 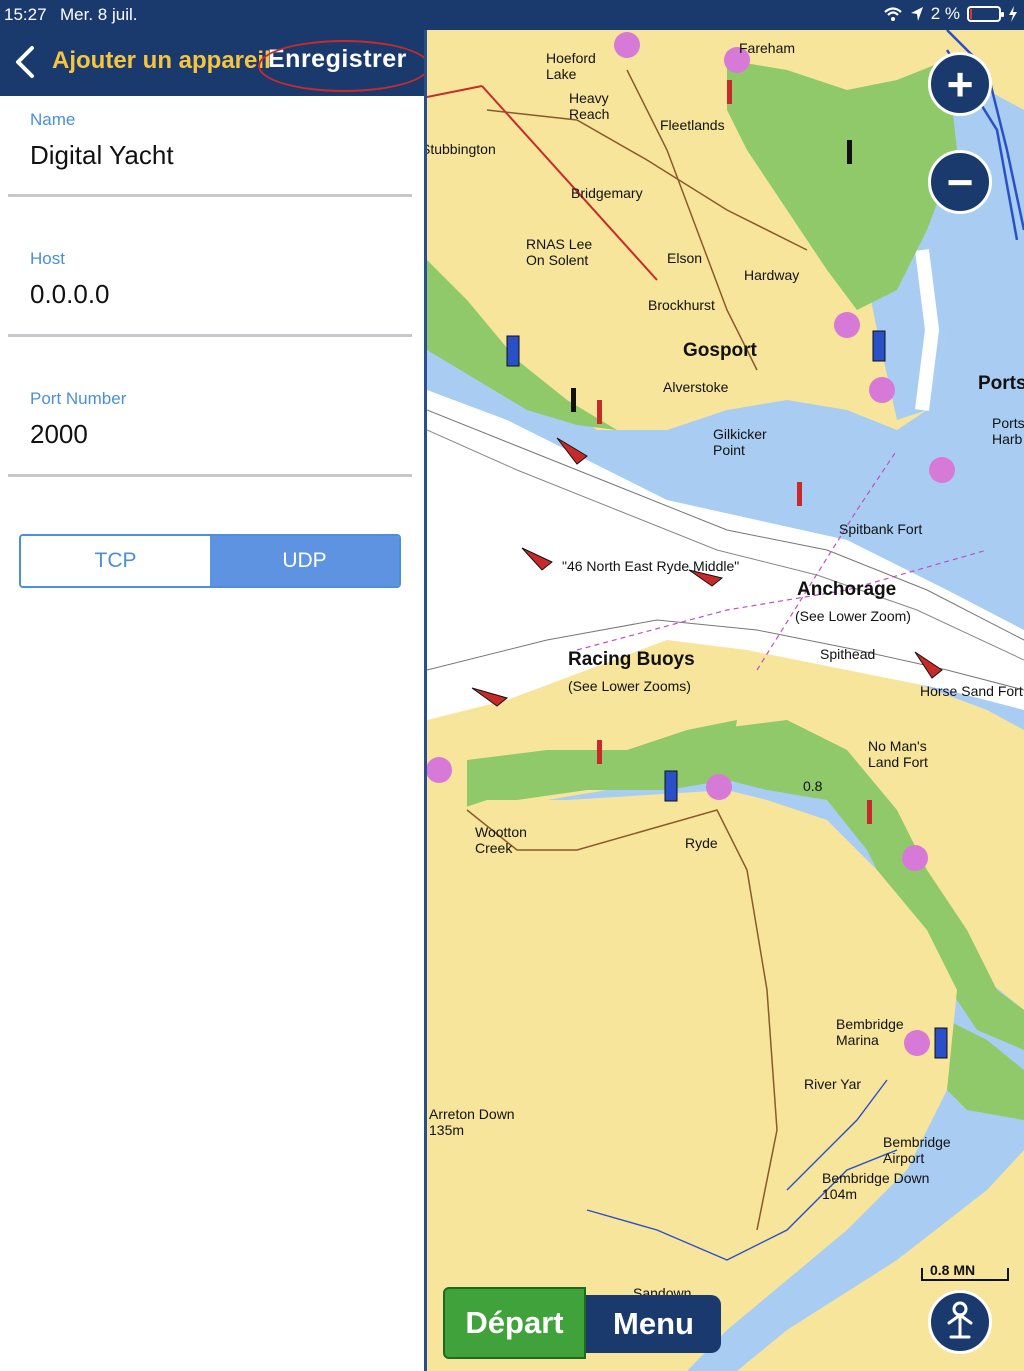 What do you see at coordinates (847, 589) in the screenshot?
I see `label-anchorage: Anchorage` at bounding box center [847, 589].